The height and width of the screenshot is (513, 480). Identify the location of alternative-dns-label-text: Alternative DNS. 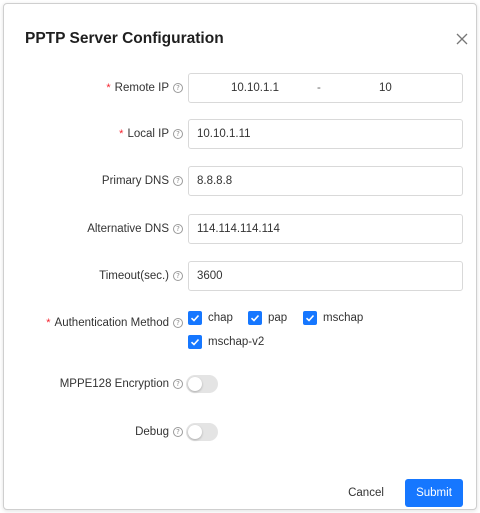
(128, 229).